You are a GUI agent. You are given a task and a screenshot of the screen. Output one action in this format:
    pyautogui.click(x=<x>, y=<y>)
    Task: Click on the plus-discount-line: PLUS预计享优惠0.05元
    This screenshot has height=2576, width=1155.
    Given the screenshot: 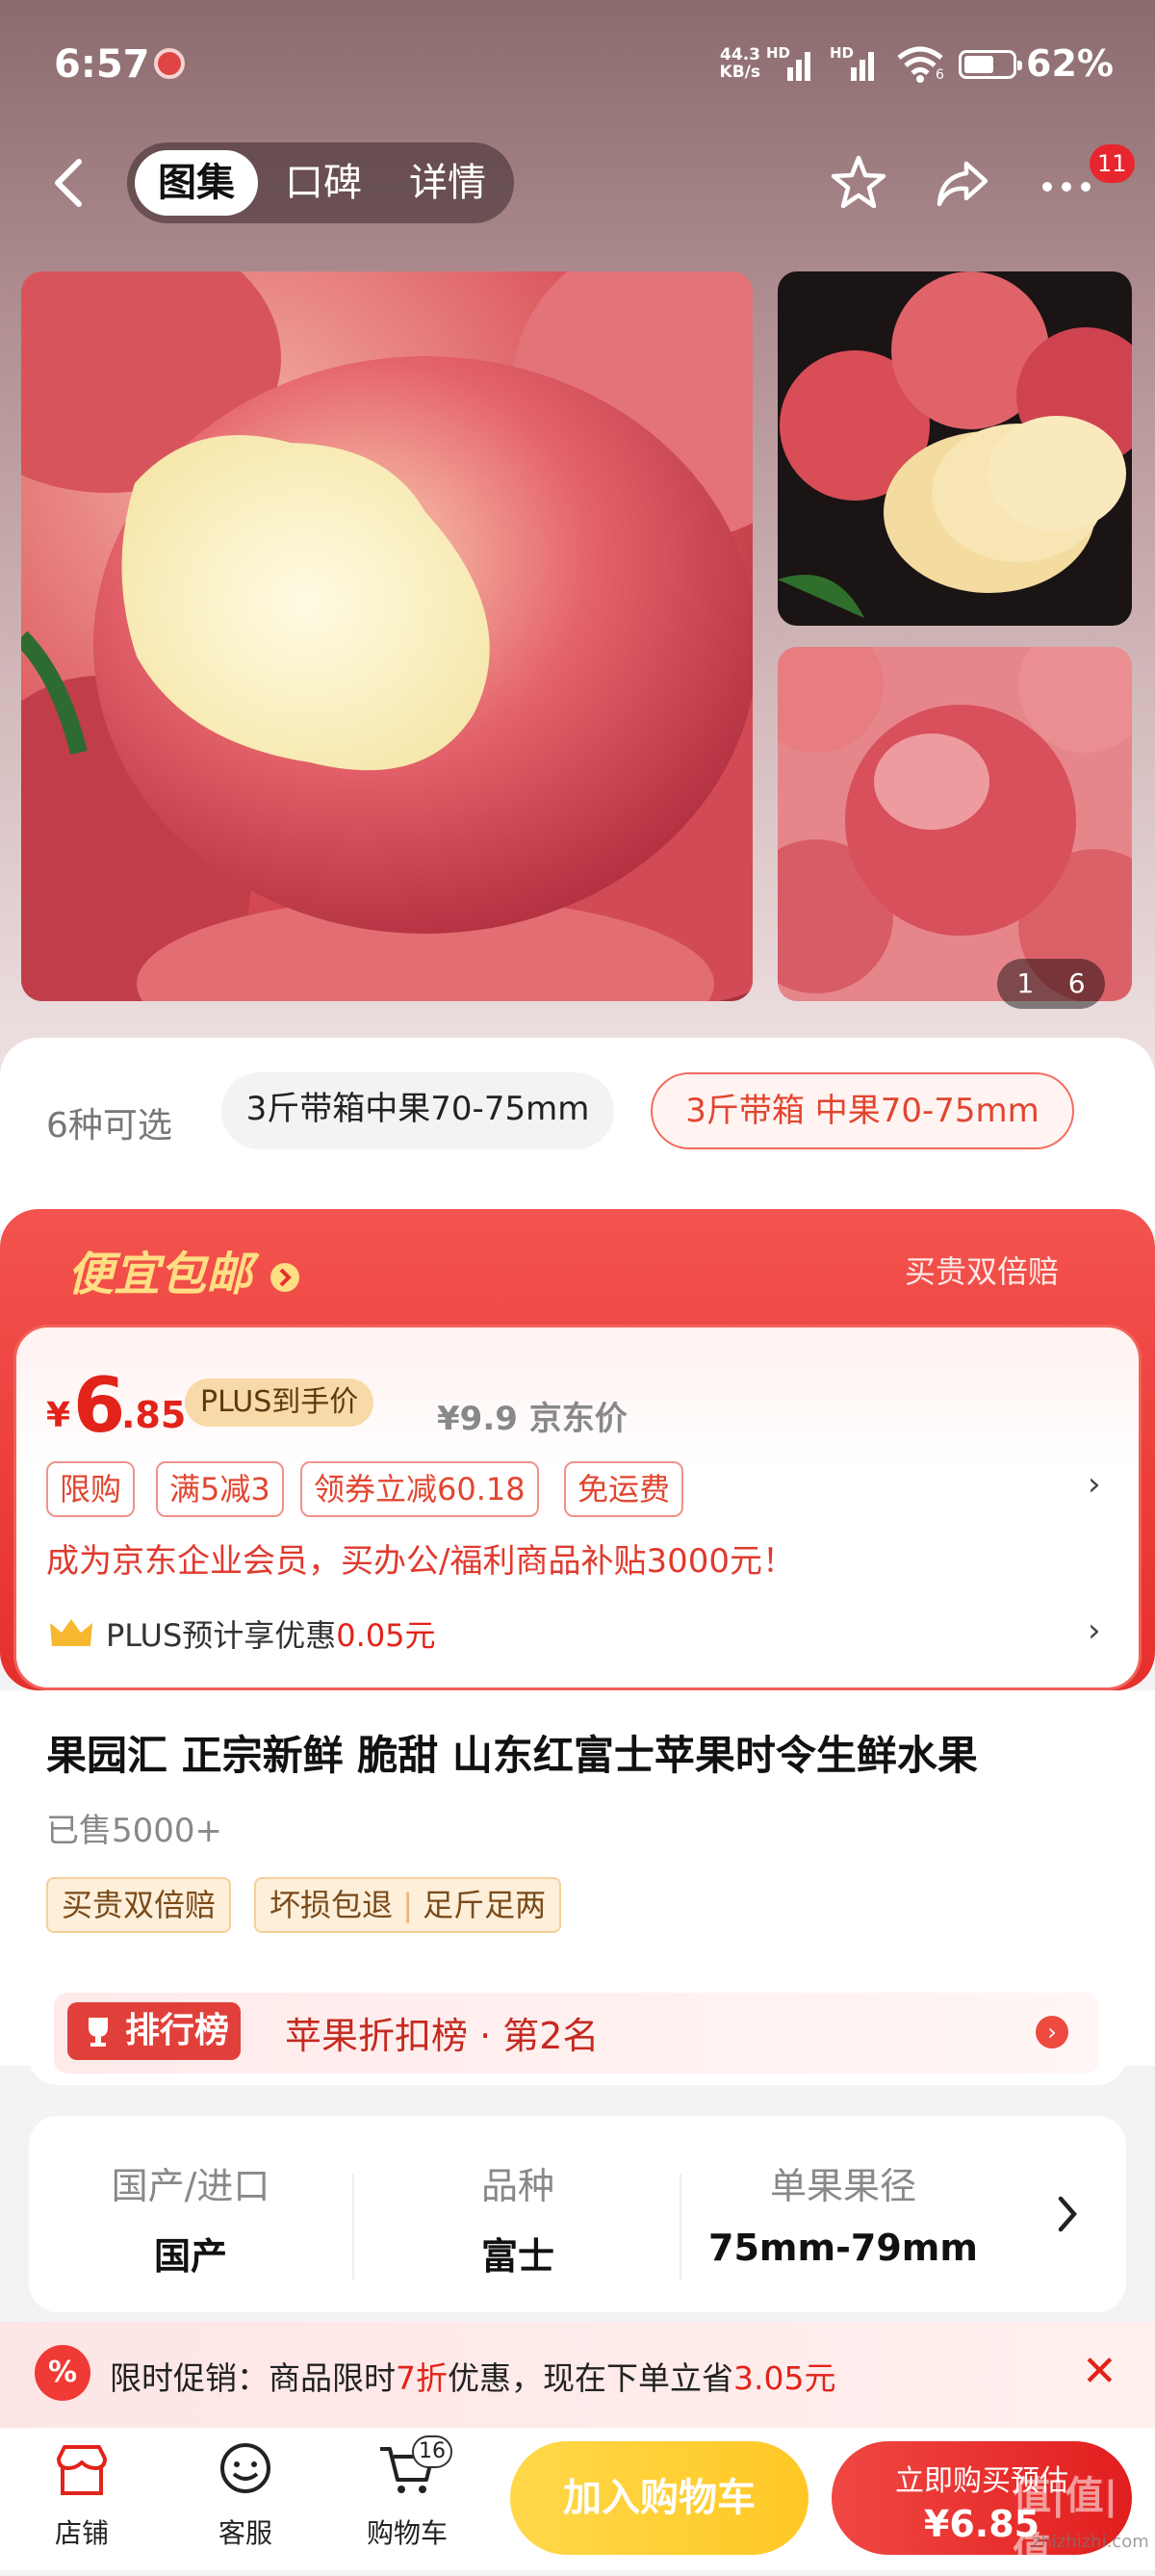 What is the action you would take?
    pyautogui.click(x=271, y=1633)
    